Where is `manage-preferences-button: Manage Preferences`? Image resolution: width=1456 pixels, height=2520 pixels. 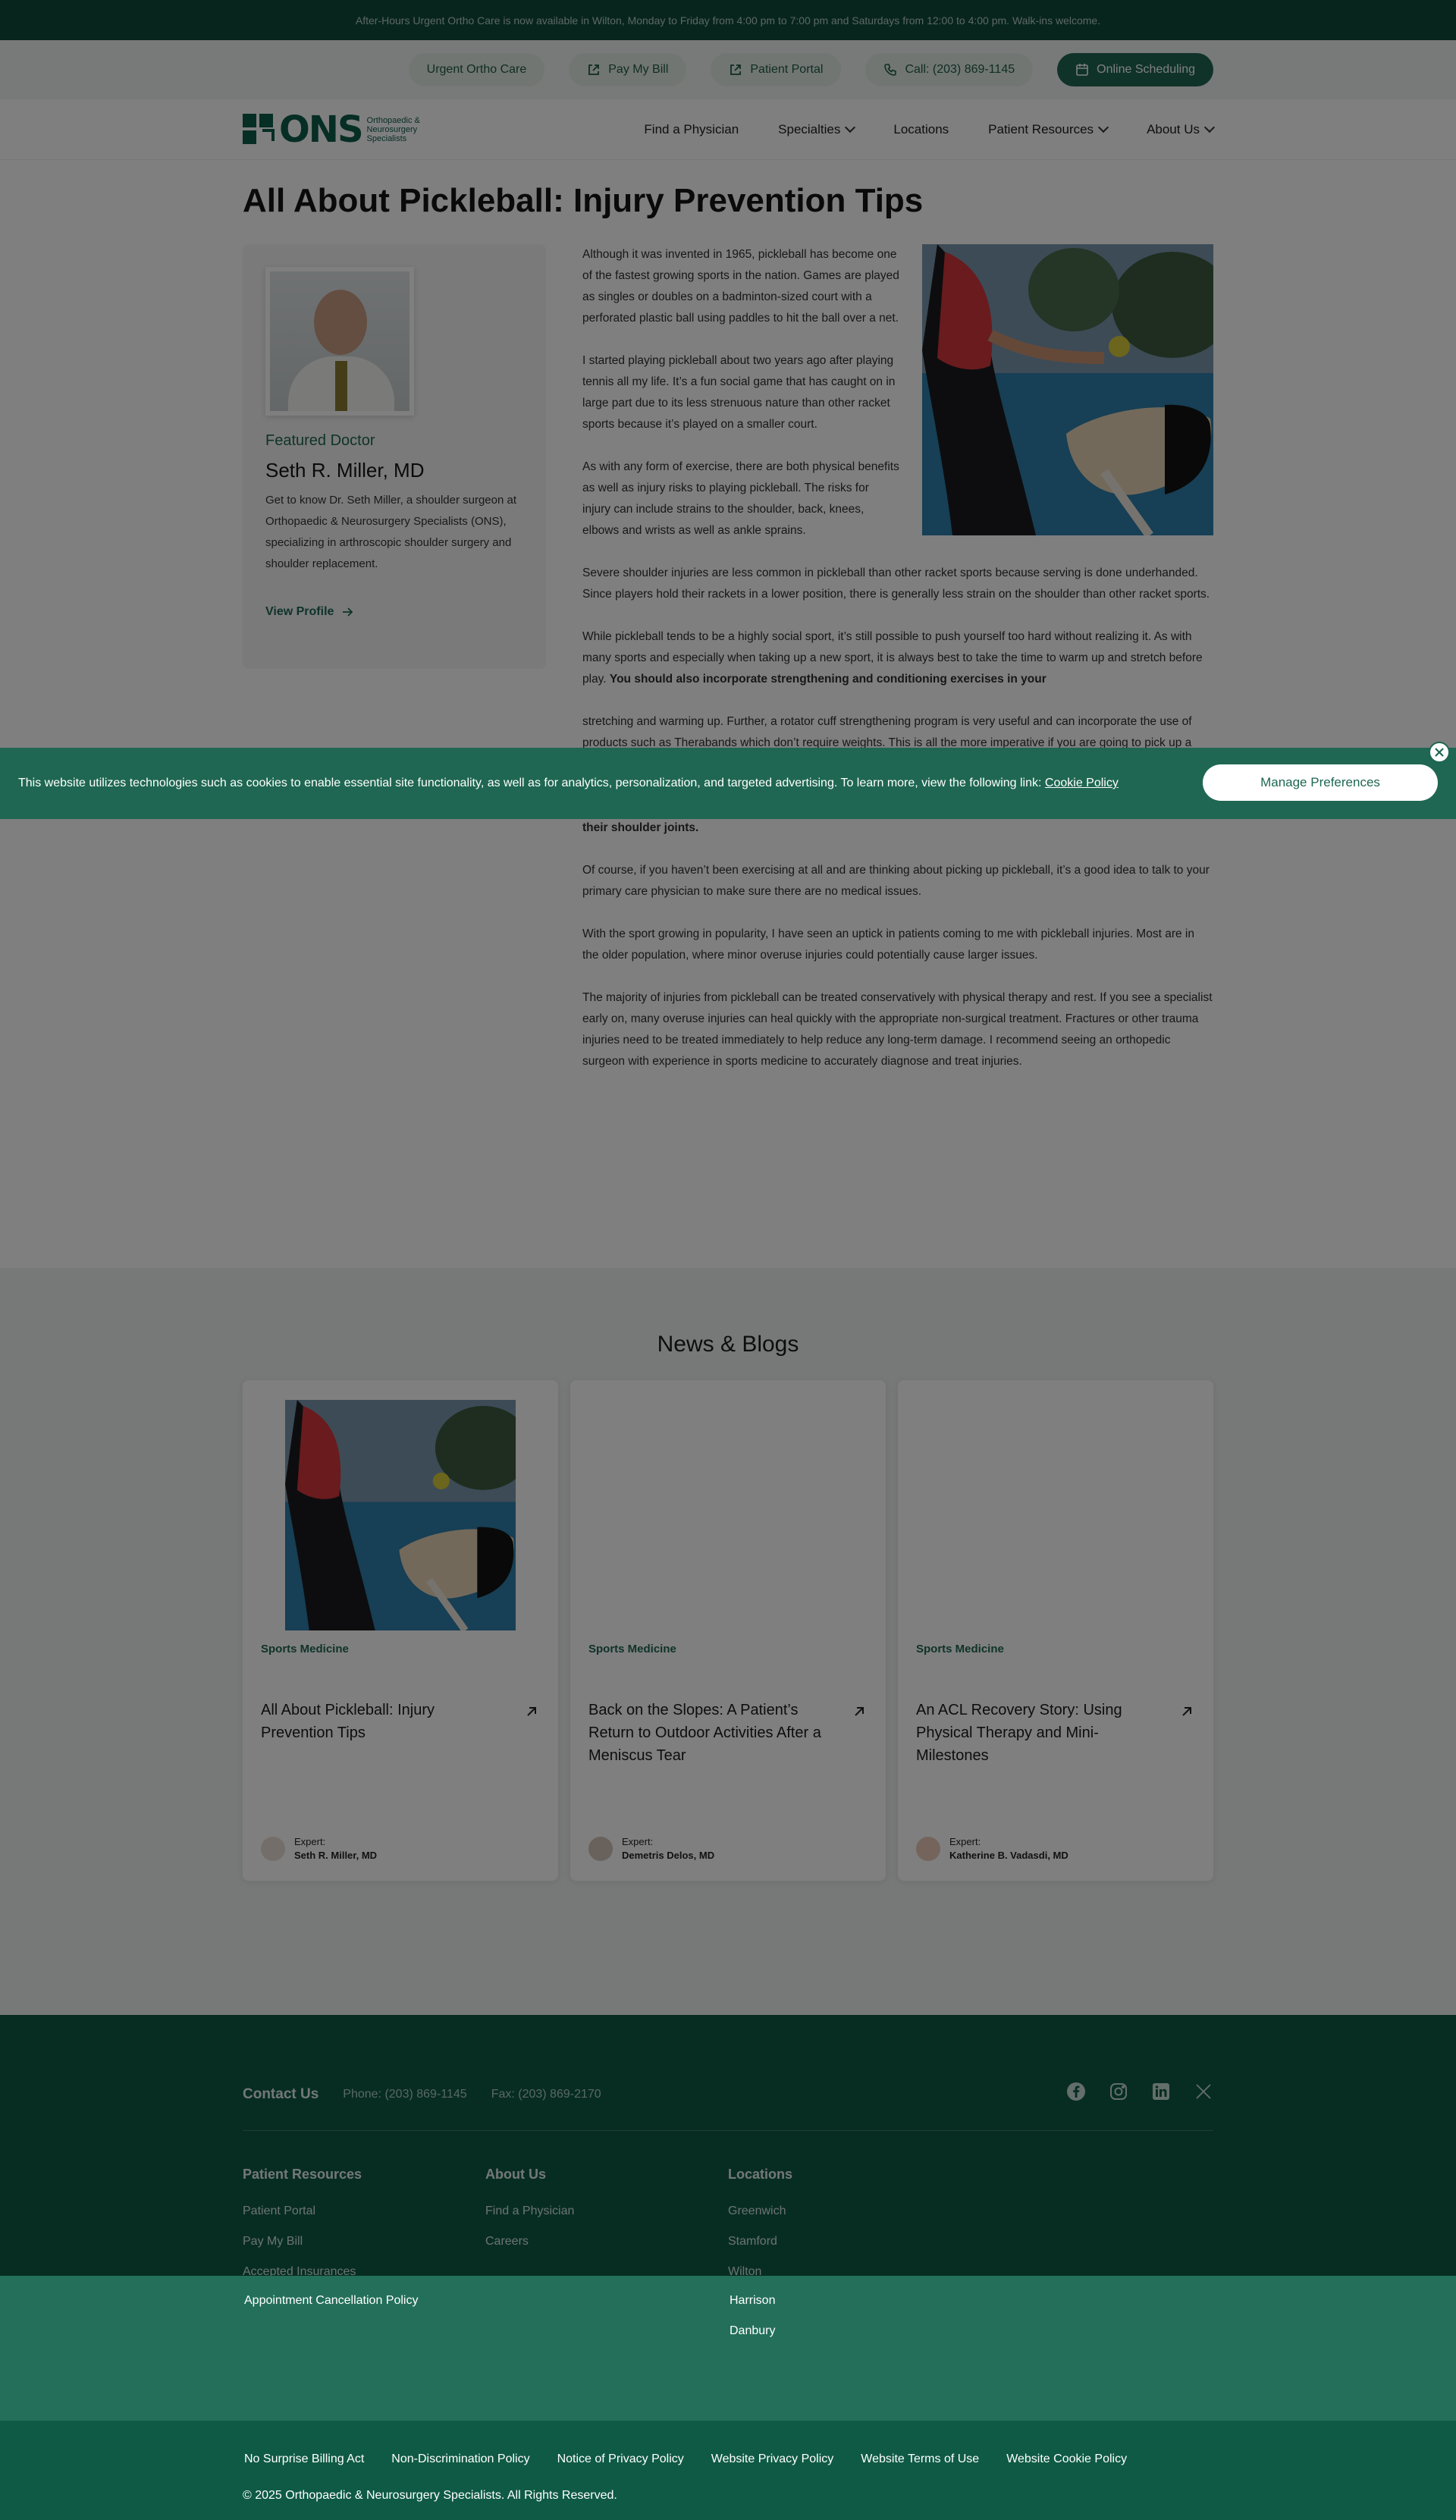 manage-preferences-button: Manage Preferences is located at coordinates (1320, 782).